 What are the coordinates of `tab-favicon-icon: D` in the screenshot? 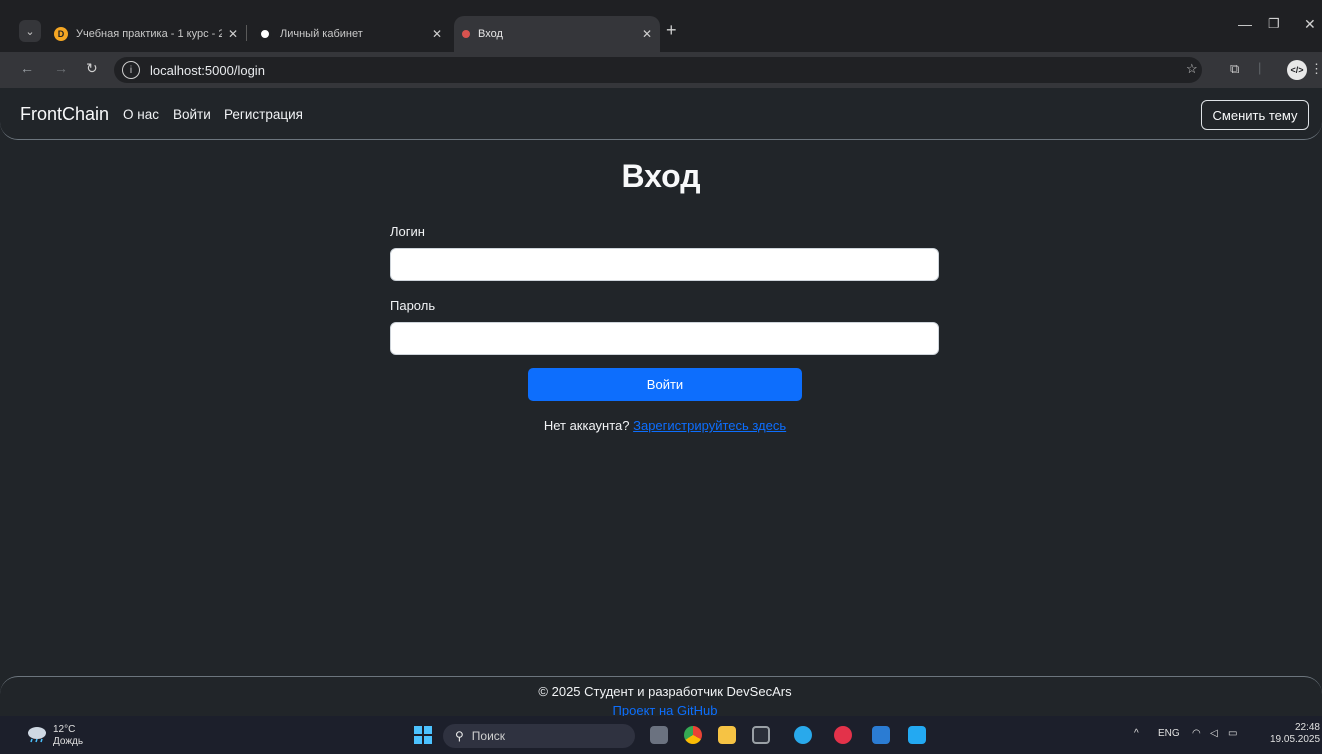 It's located at (61, 34).